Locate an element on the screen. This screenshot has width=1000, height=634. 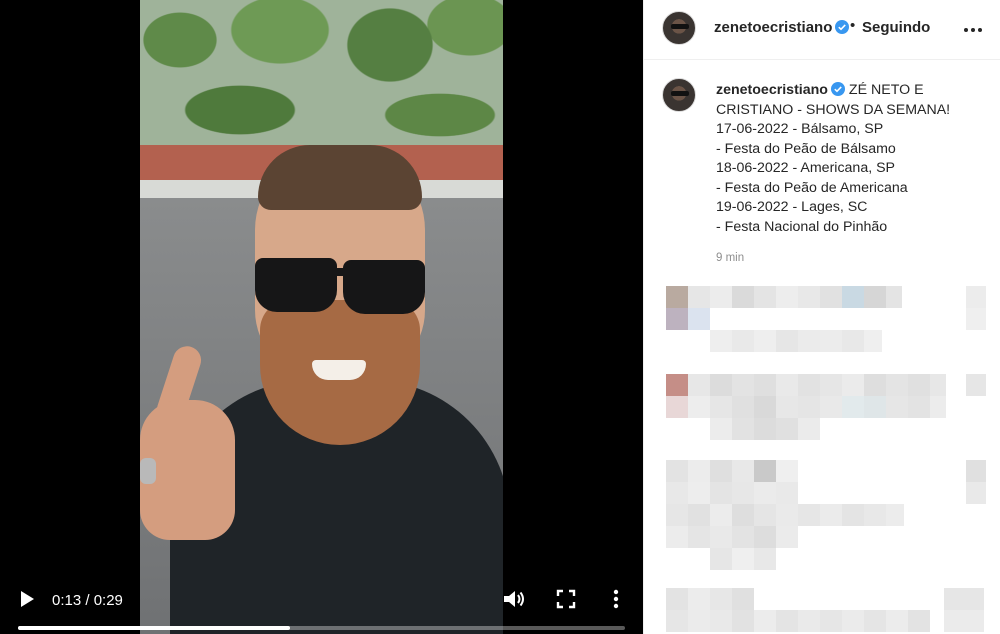
following-button: Seguindo is located at coordinates (896, 27).